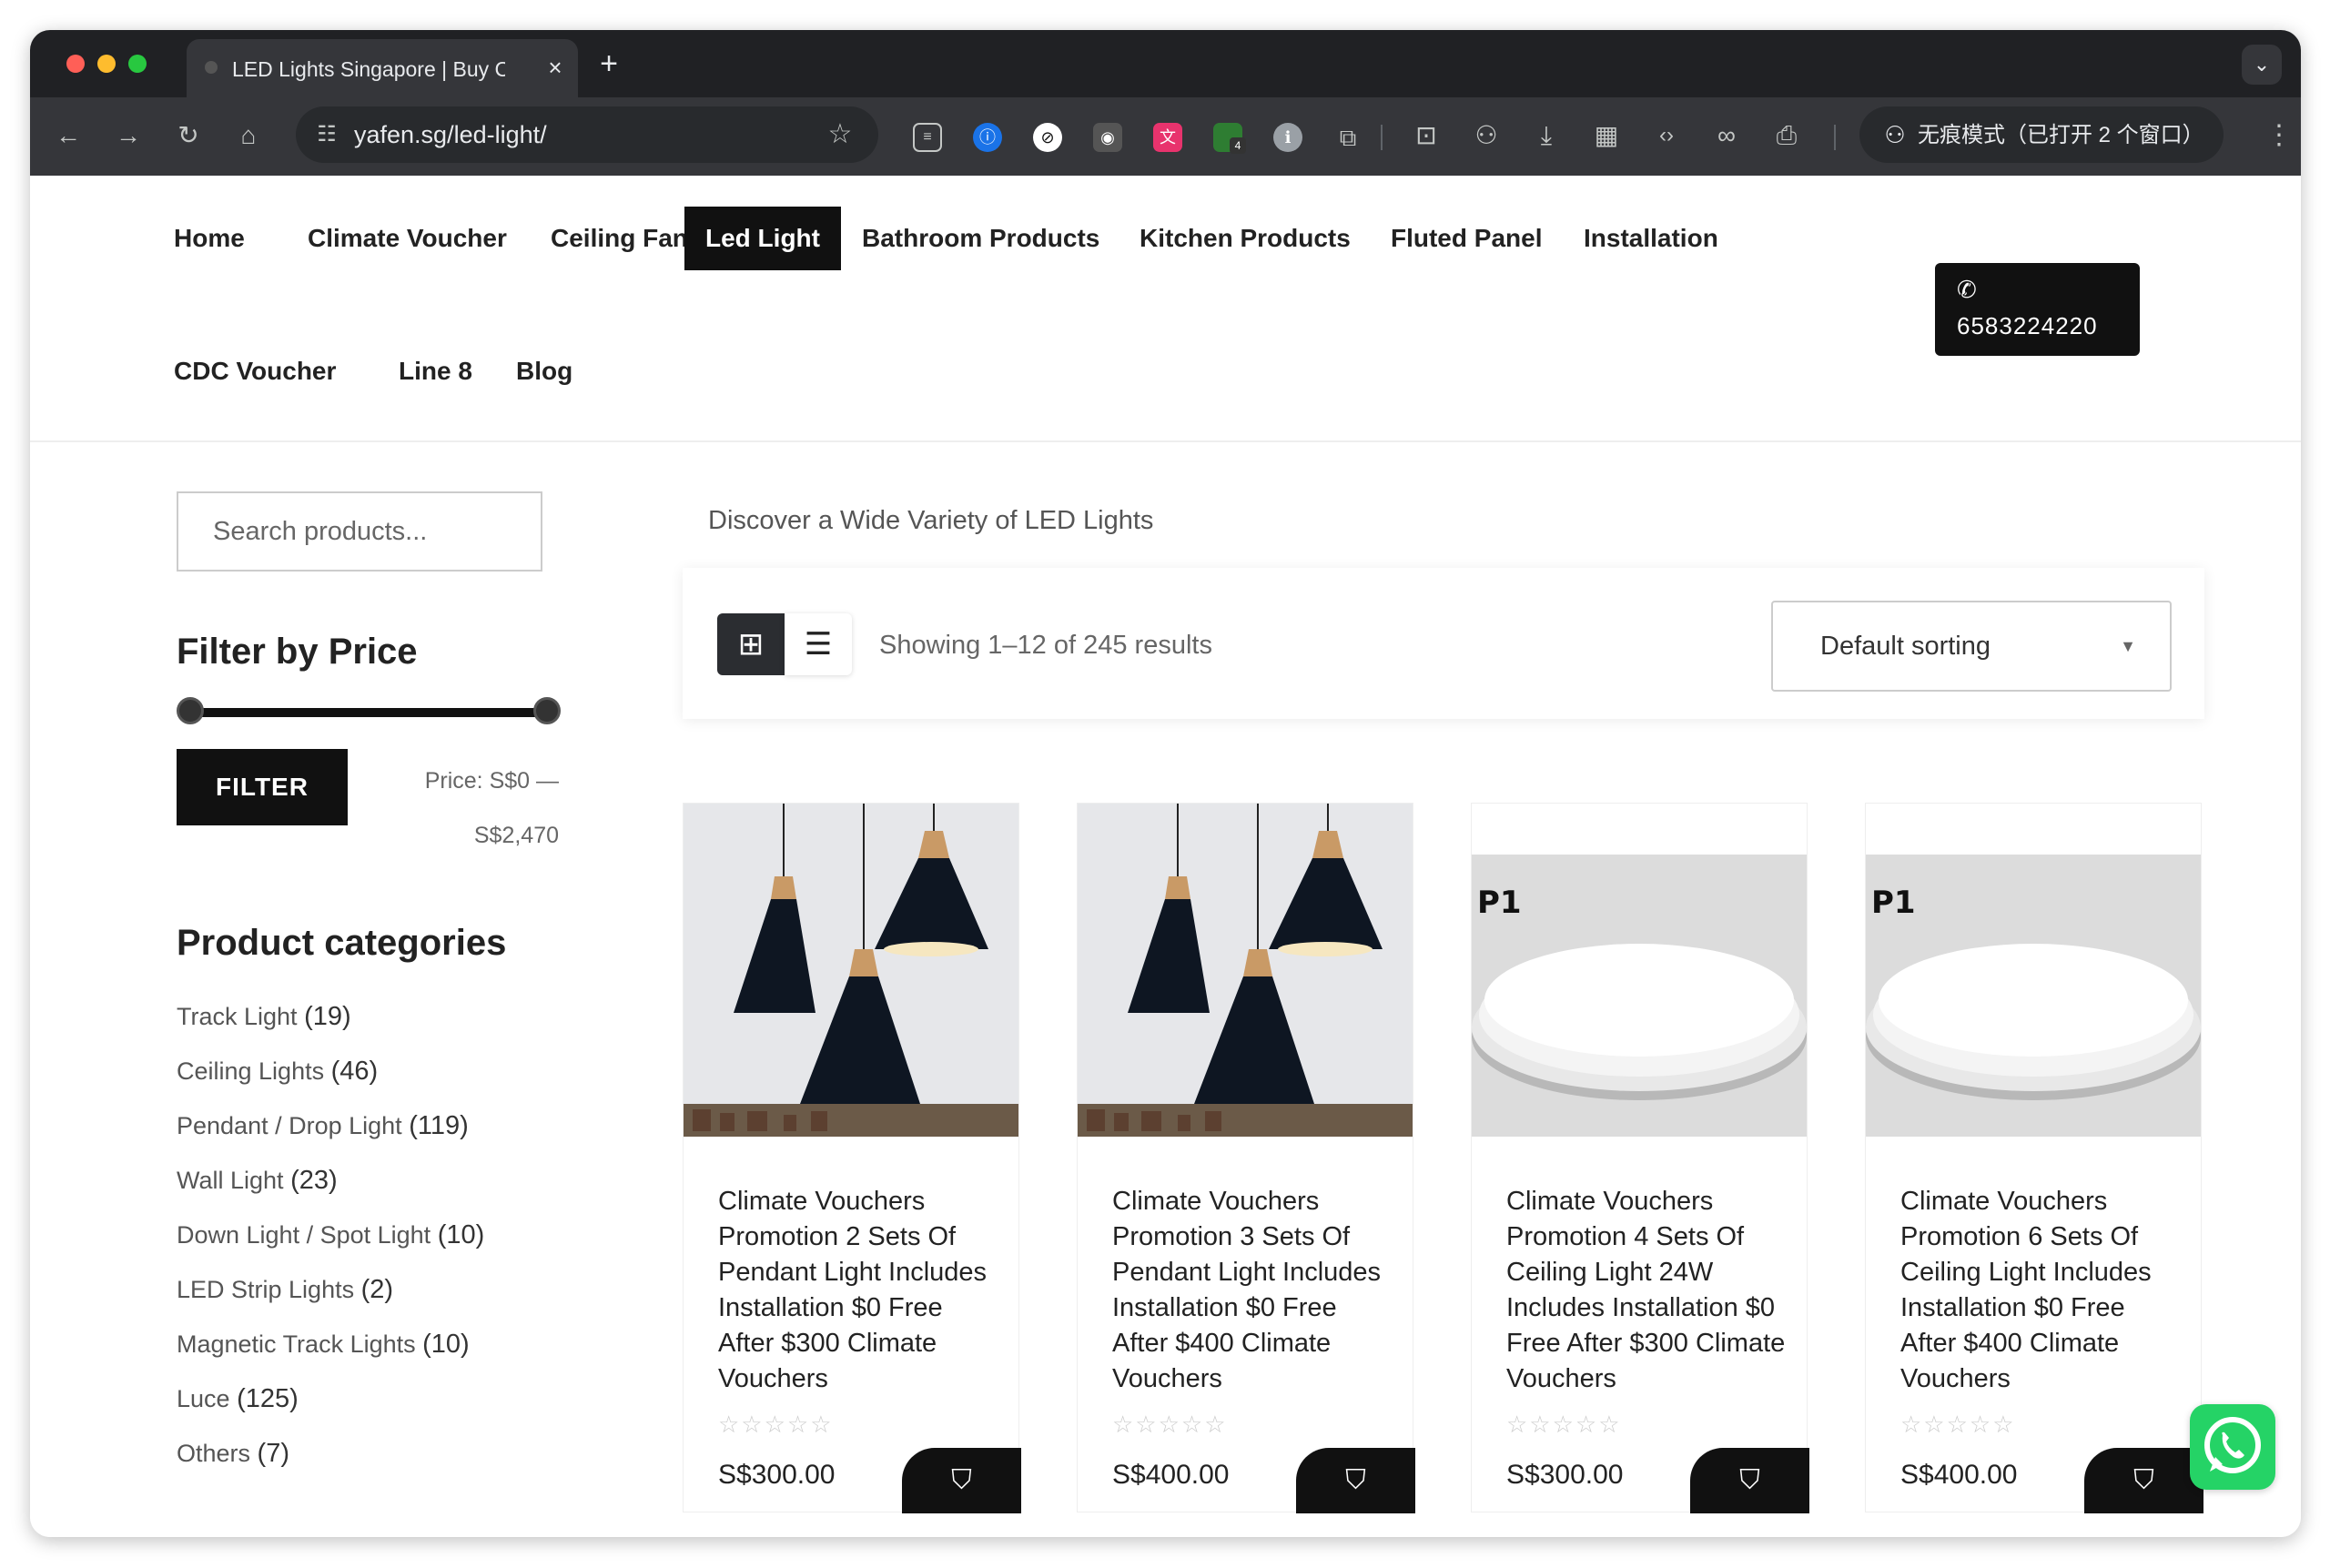 The width and height of the screenshot is (2330, 1568). I want to click on price-label: Price: S$0 —, so click(491, 781).